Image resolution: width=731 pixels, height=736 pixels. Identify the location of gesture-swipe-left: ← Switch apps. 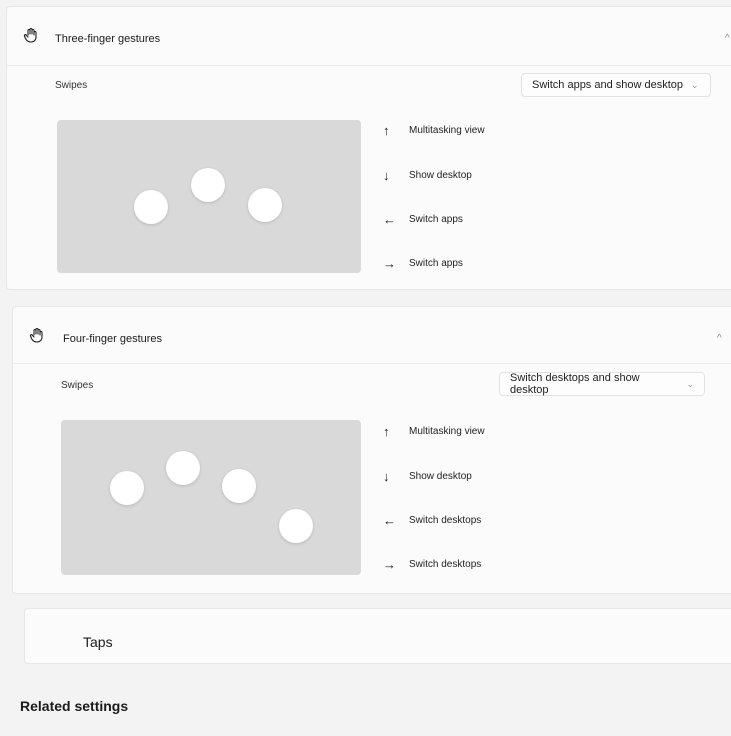
(423, 219).